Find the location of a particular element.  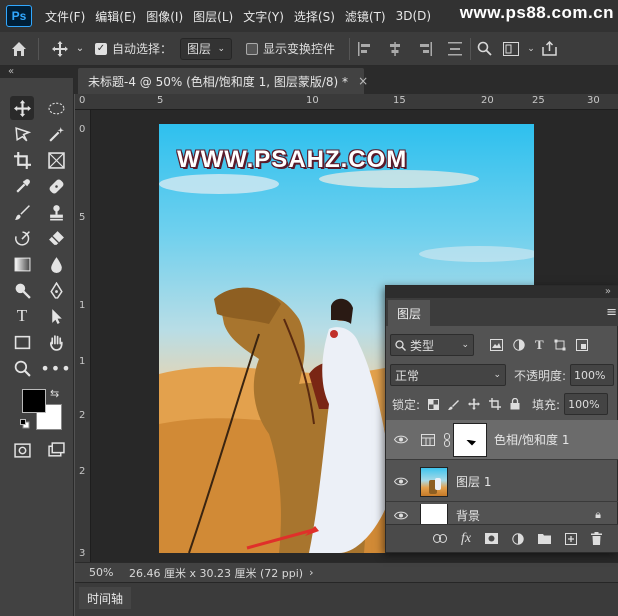

default-colors-icon is located at coordinates (25, 423).